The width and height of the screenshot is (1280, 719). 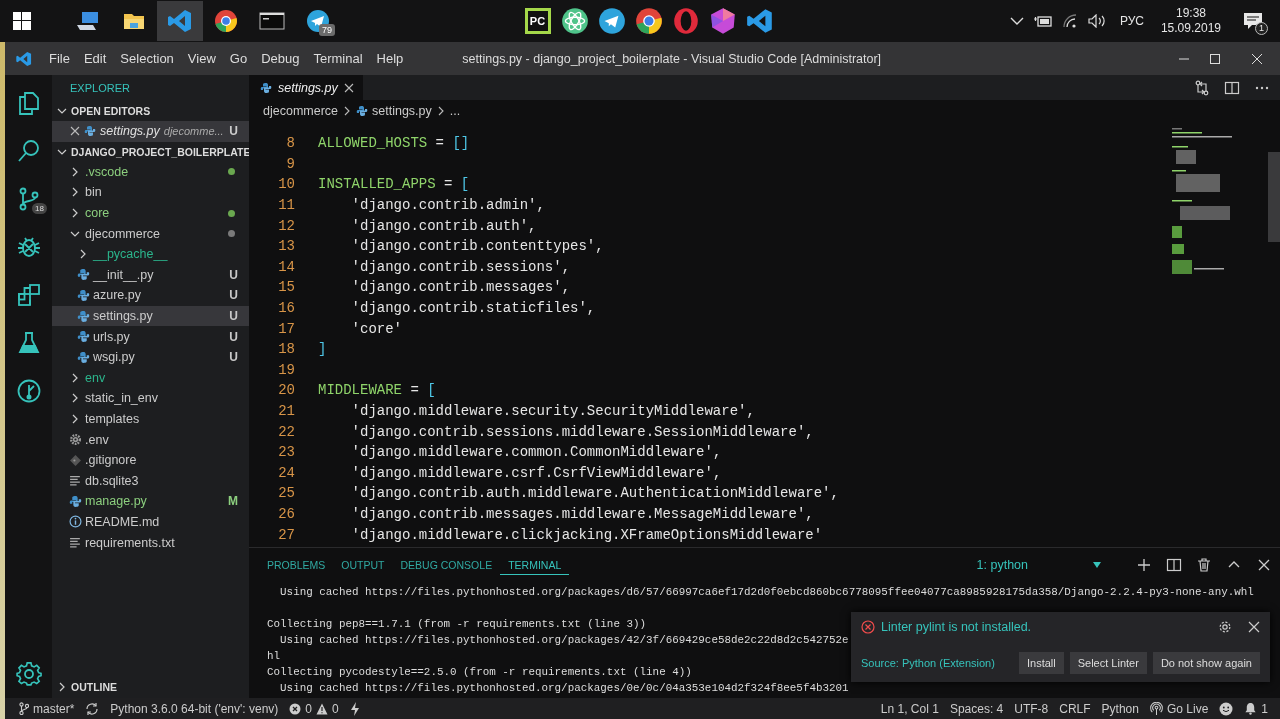 What do you see at coordinates (301, 111) in the screenshot?
I see `breadcrumb-item: djecommerce` at bounding box center [301, 111].